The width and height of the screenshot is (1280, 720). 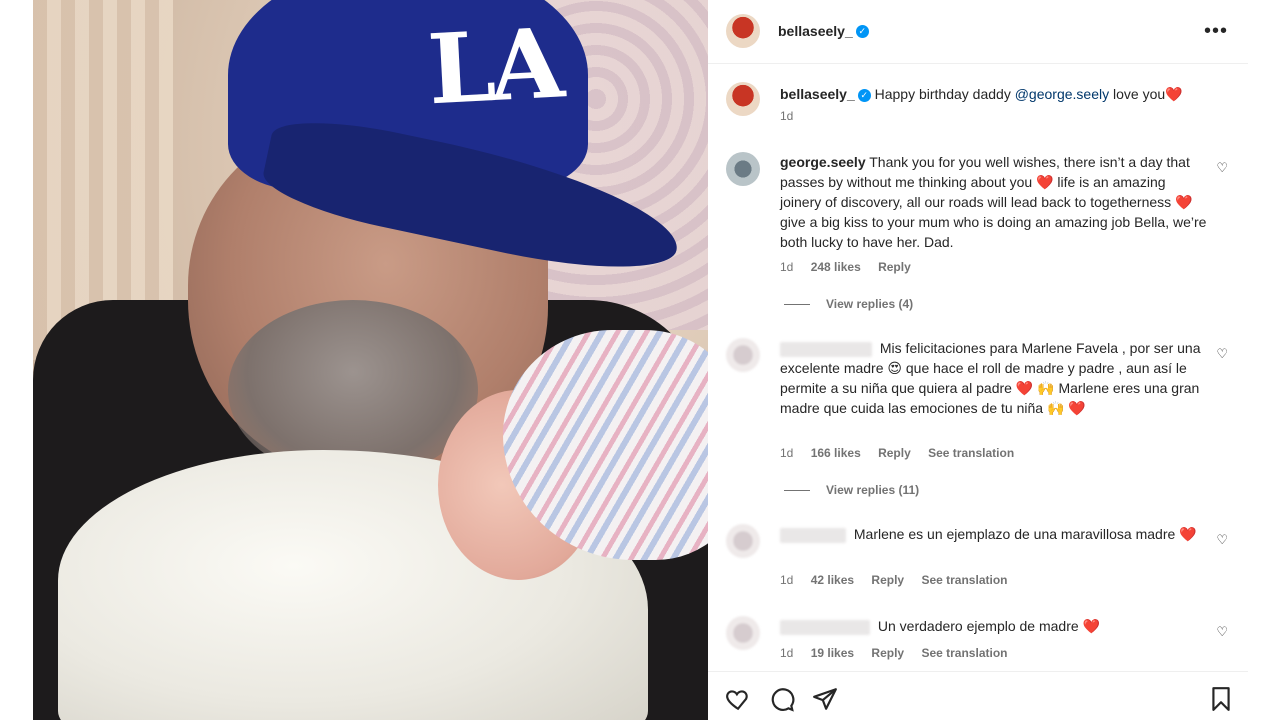 I want to click on comment-meta: 1d 42 likes Reply See translation, so click(x=900, y=580).